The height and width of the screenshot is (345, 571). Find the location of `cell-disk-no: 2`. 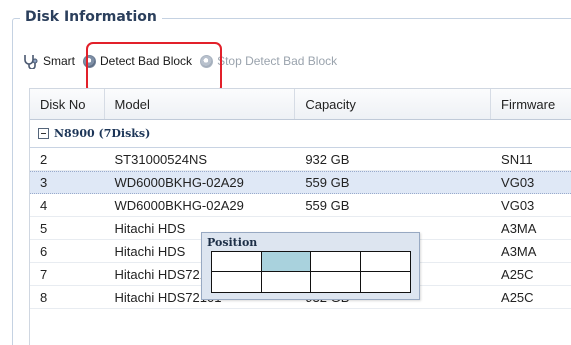

cell-disk-no: 2 is located at coordinates (44, 159).